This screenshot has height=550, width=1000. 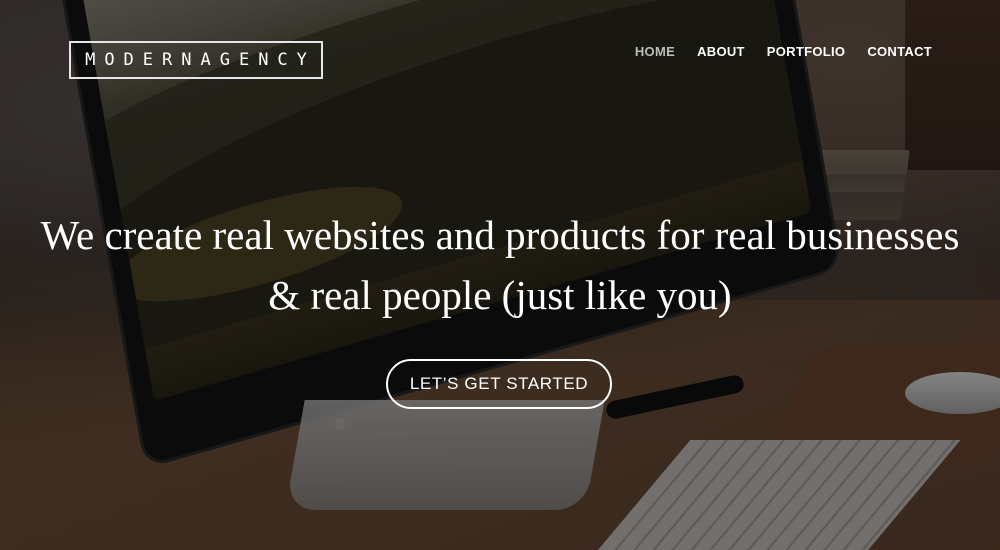 What do you see at coordinates (899, 51) in the screenshot?
I see `nav-item-contact: CONTACT` at bounding box center [899, 51].